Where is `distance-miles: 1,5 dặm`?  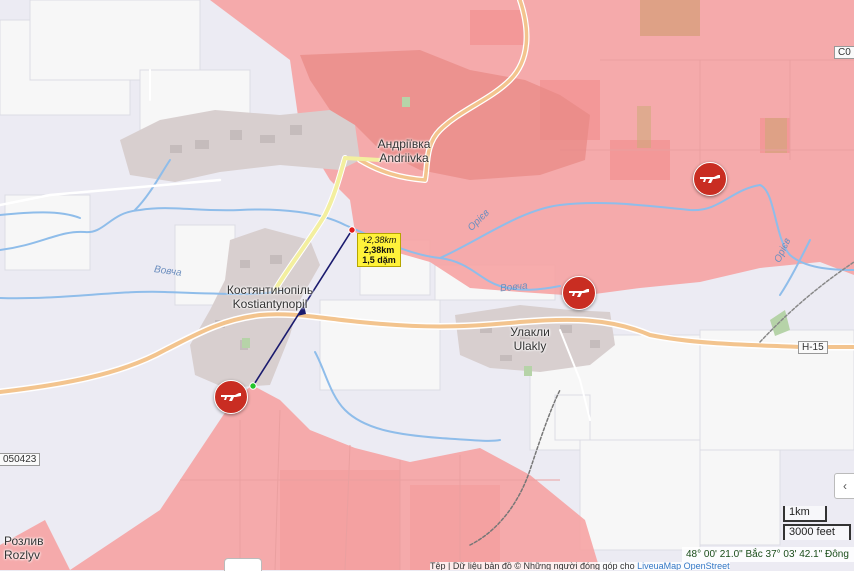 distance-miles: 1,5 dặm is located at coordinates (379, 260).